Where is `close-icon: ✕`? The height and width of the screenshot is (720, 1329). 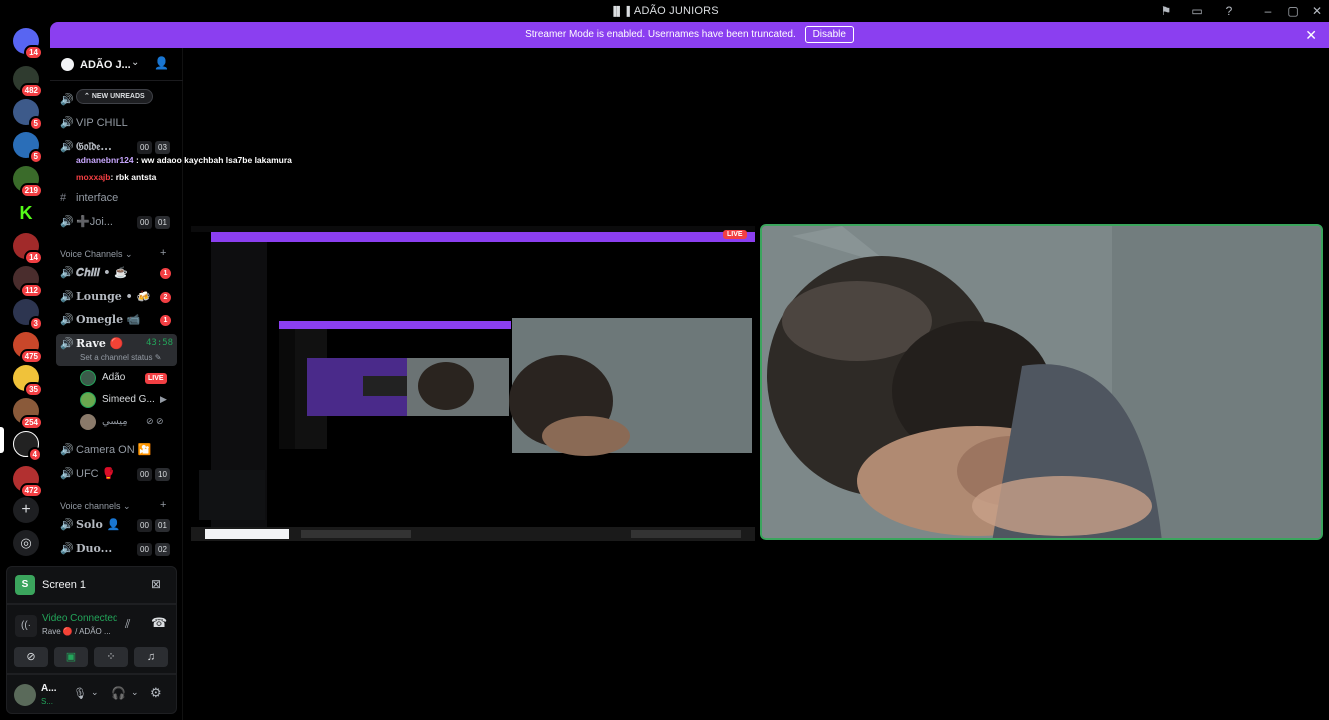
close-icon: ✕ is located at coordinates (1311, 35).